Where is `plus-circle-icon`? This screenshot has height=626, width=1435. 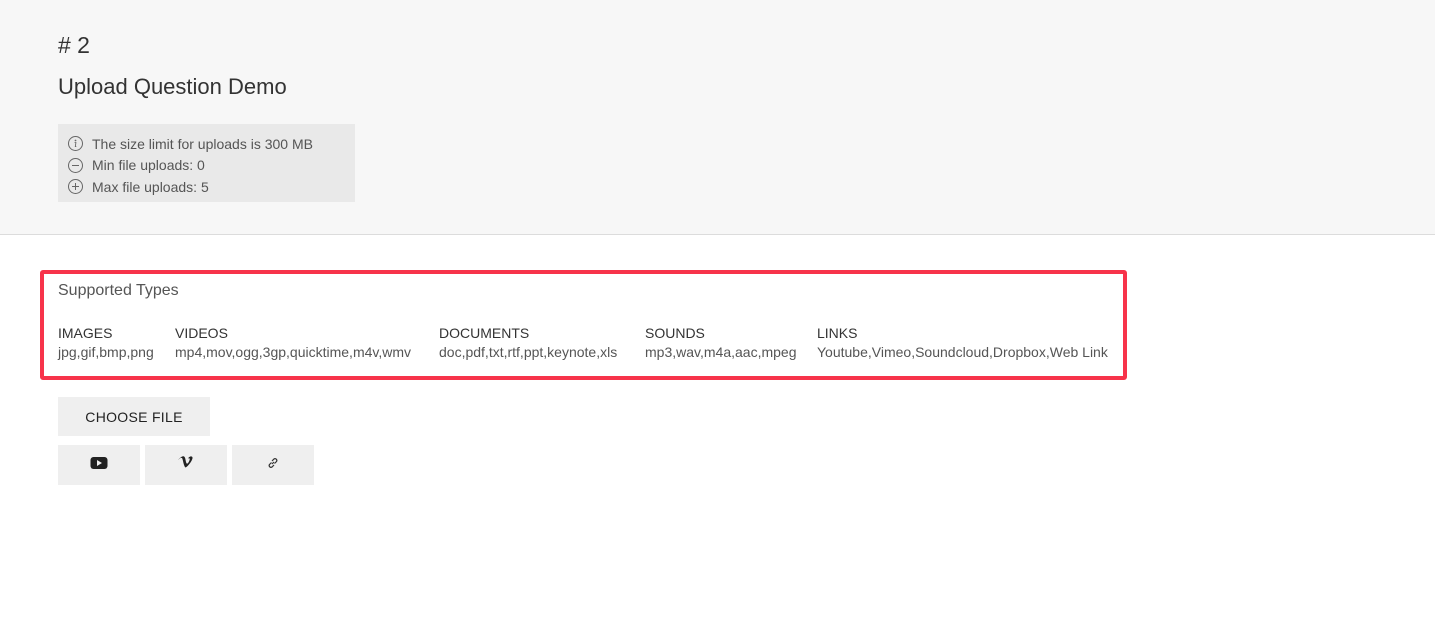
plus-circle-icon is located at coordinates (75, 187).